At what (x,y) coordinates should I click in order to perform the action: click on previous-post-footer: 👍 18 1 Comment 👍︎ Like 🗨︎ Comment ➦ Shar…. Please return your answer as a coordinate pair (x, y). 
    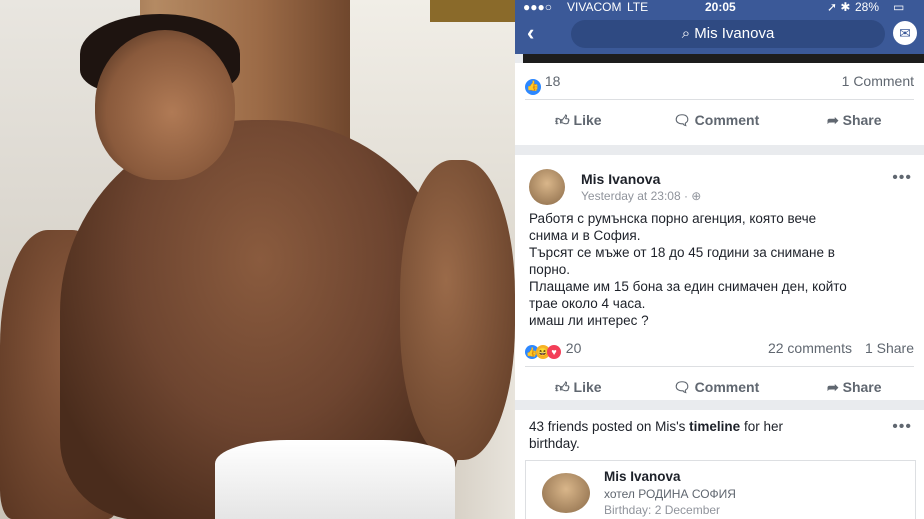
    Looking at the image, I should click on (719, 104).